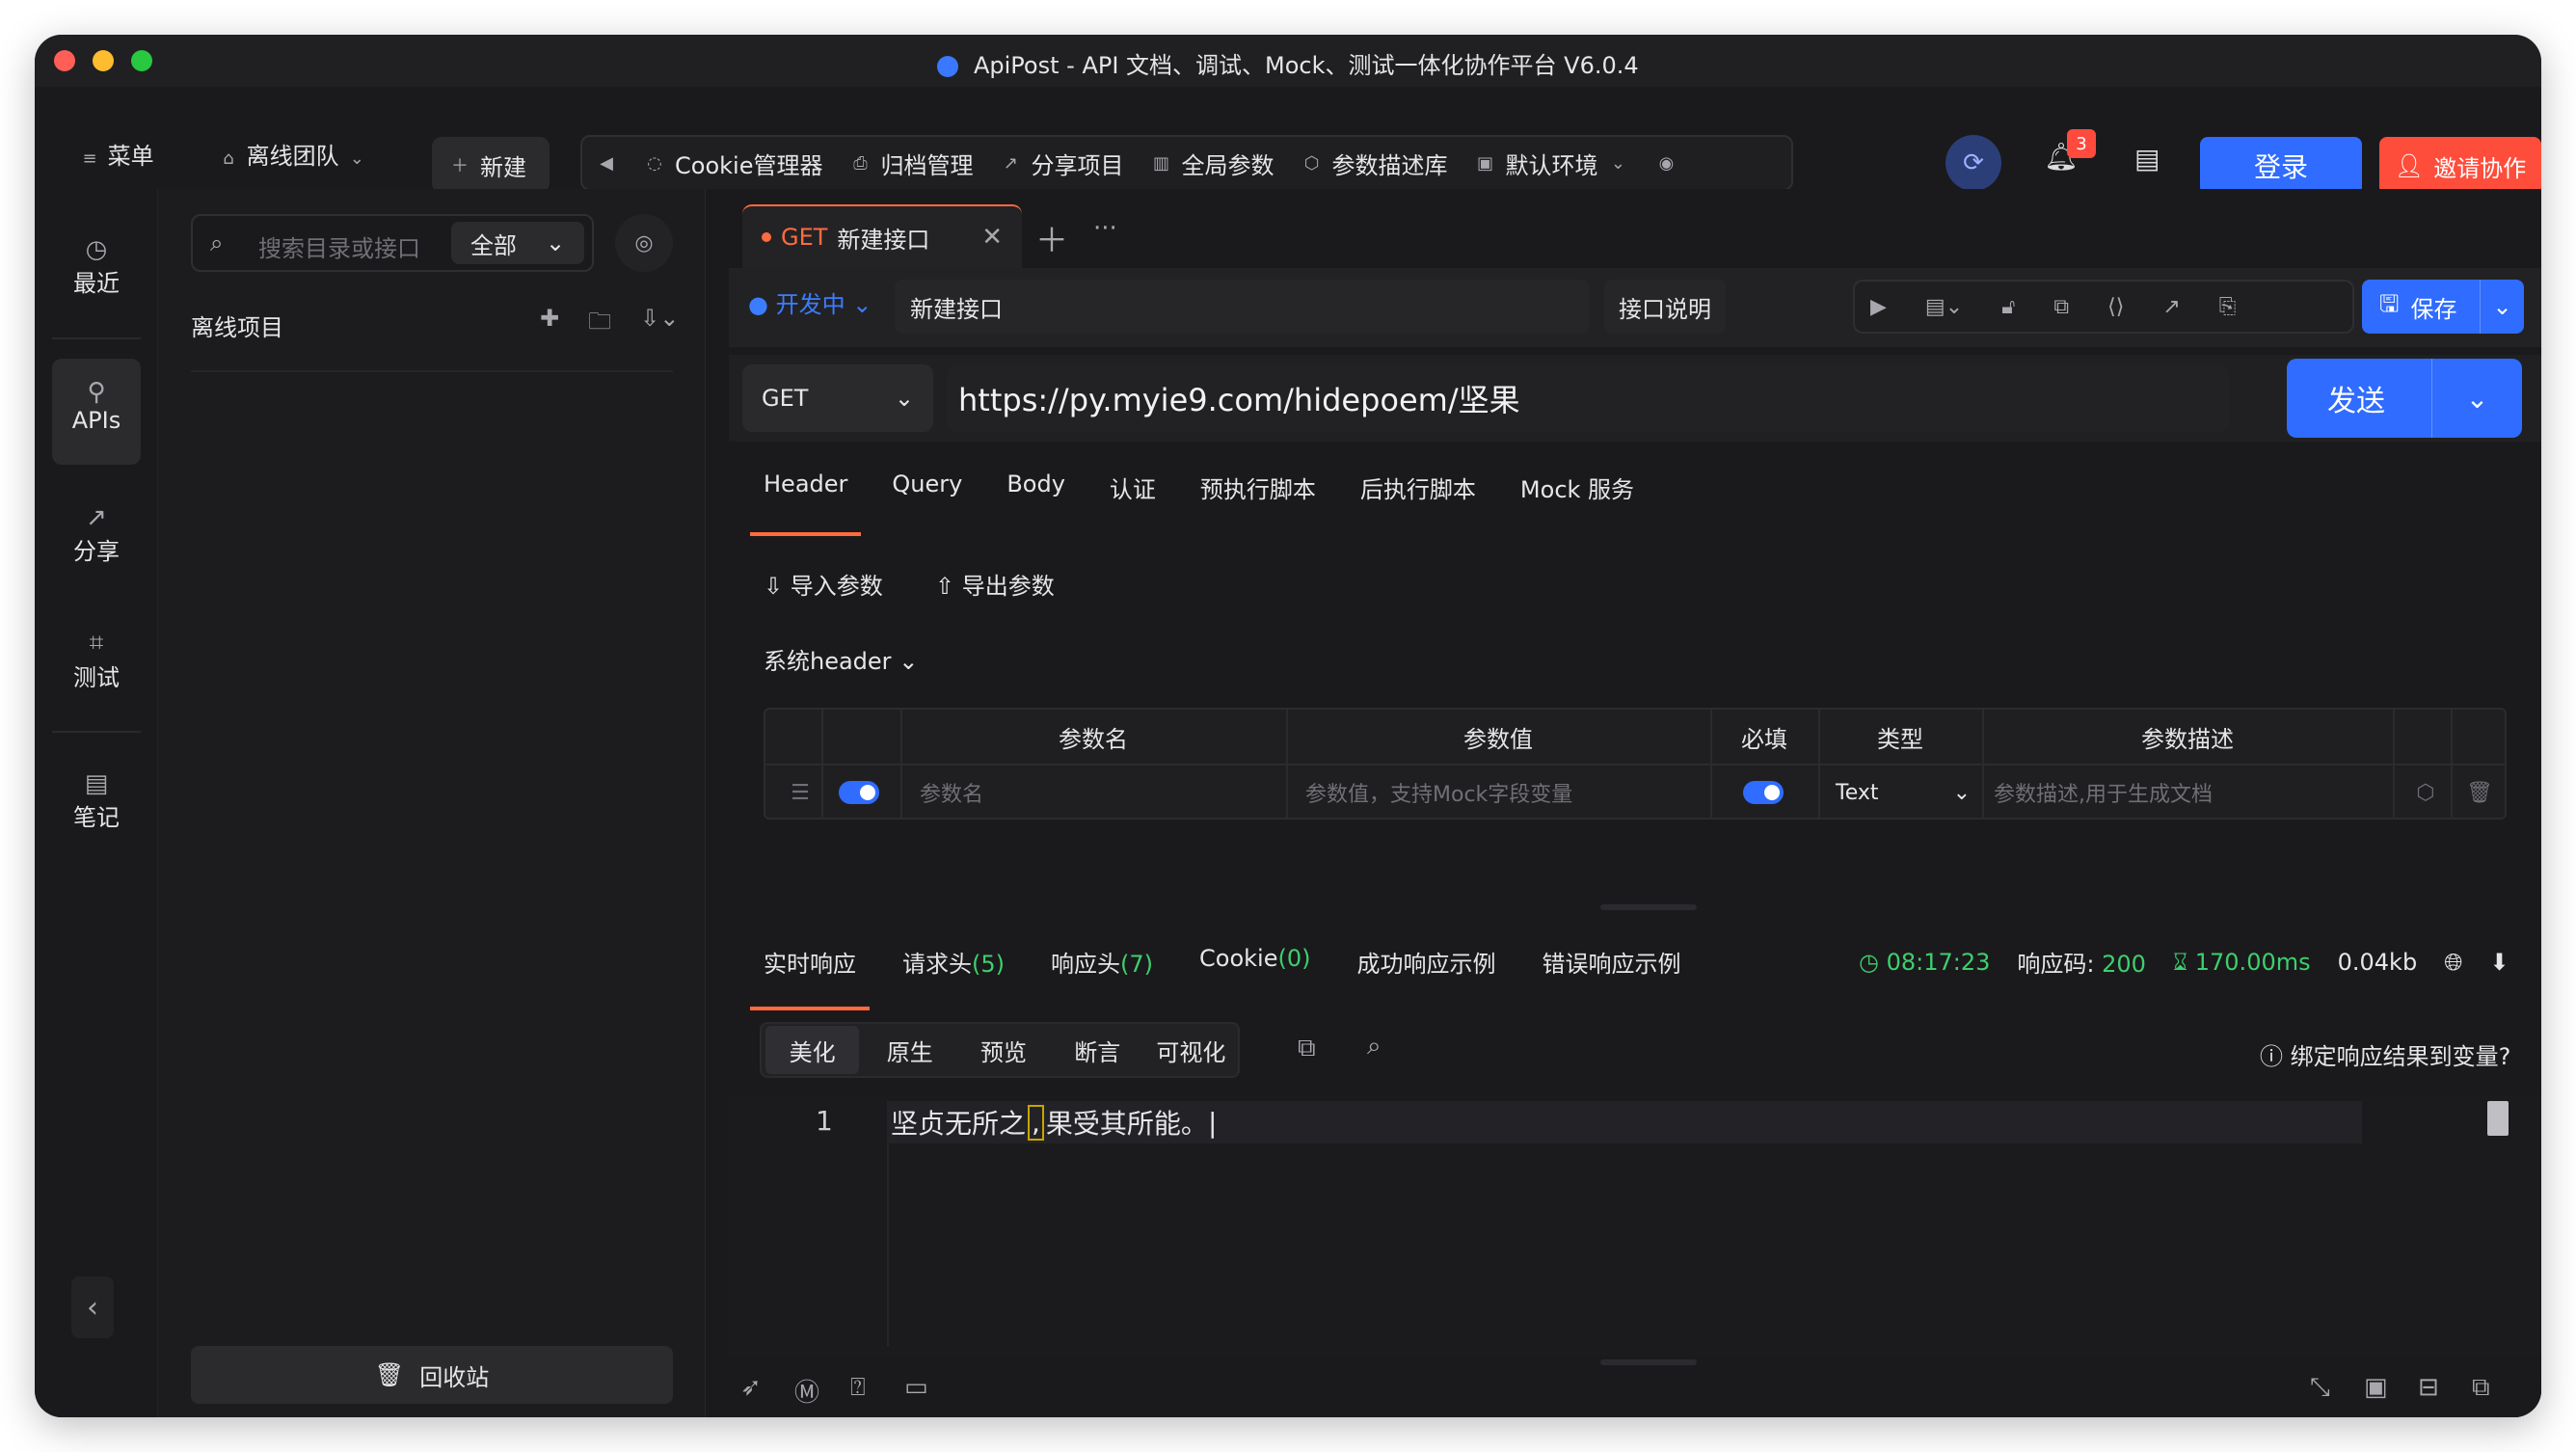 The image size is (2576, 1452). I want to click on download-response-icon: ⬇, so click(2499, 962).